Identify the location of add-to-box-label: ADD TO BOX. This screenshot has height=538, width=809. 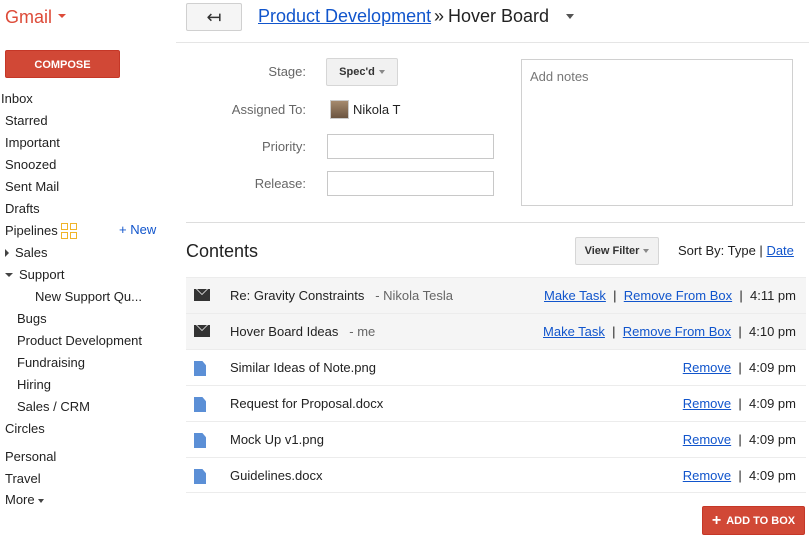
(761, 521).